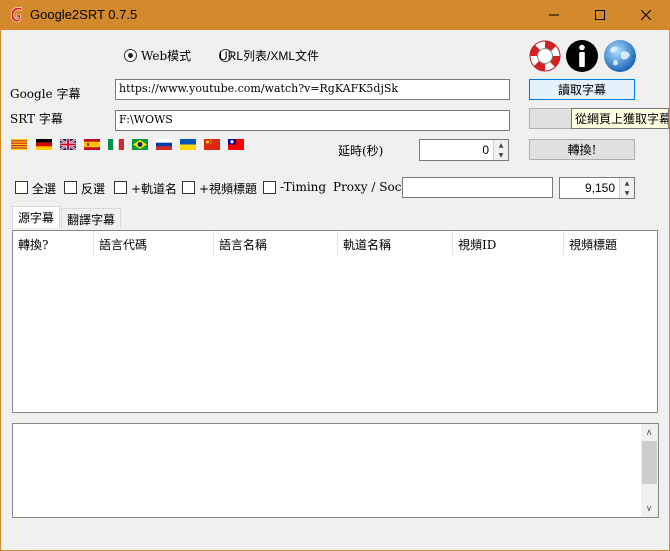 This screenshot has width=670, height=551. I want to click on invert-selection-label: 反選, so click(93, 188).